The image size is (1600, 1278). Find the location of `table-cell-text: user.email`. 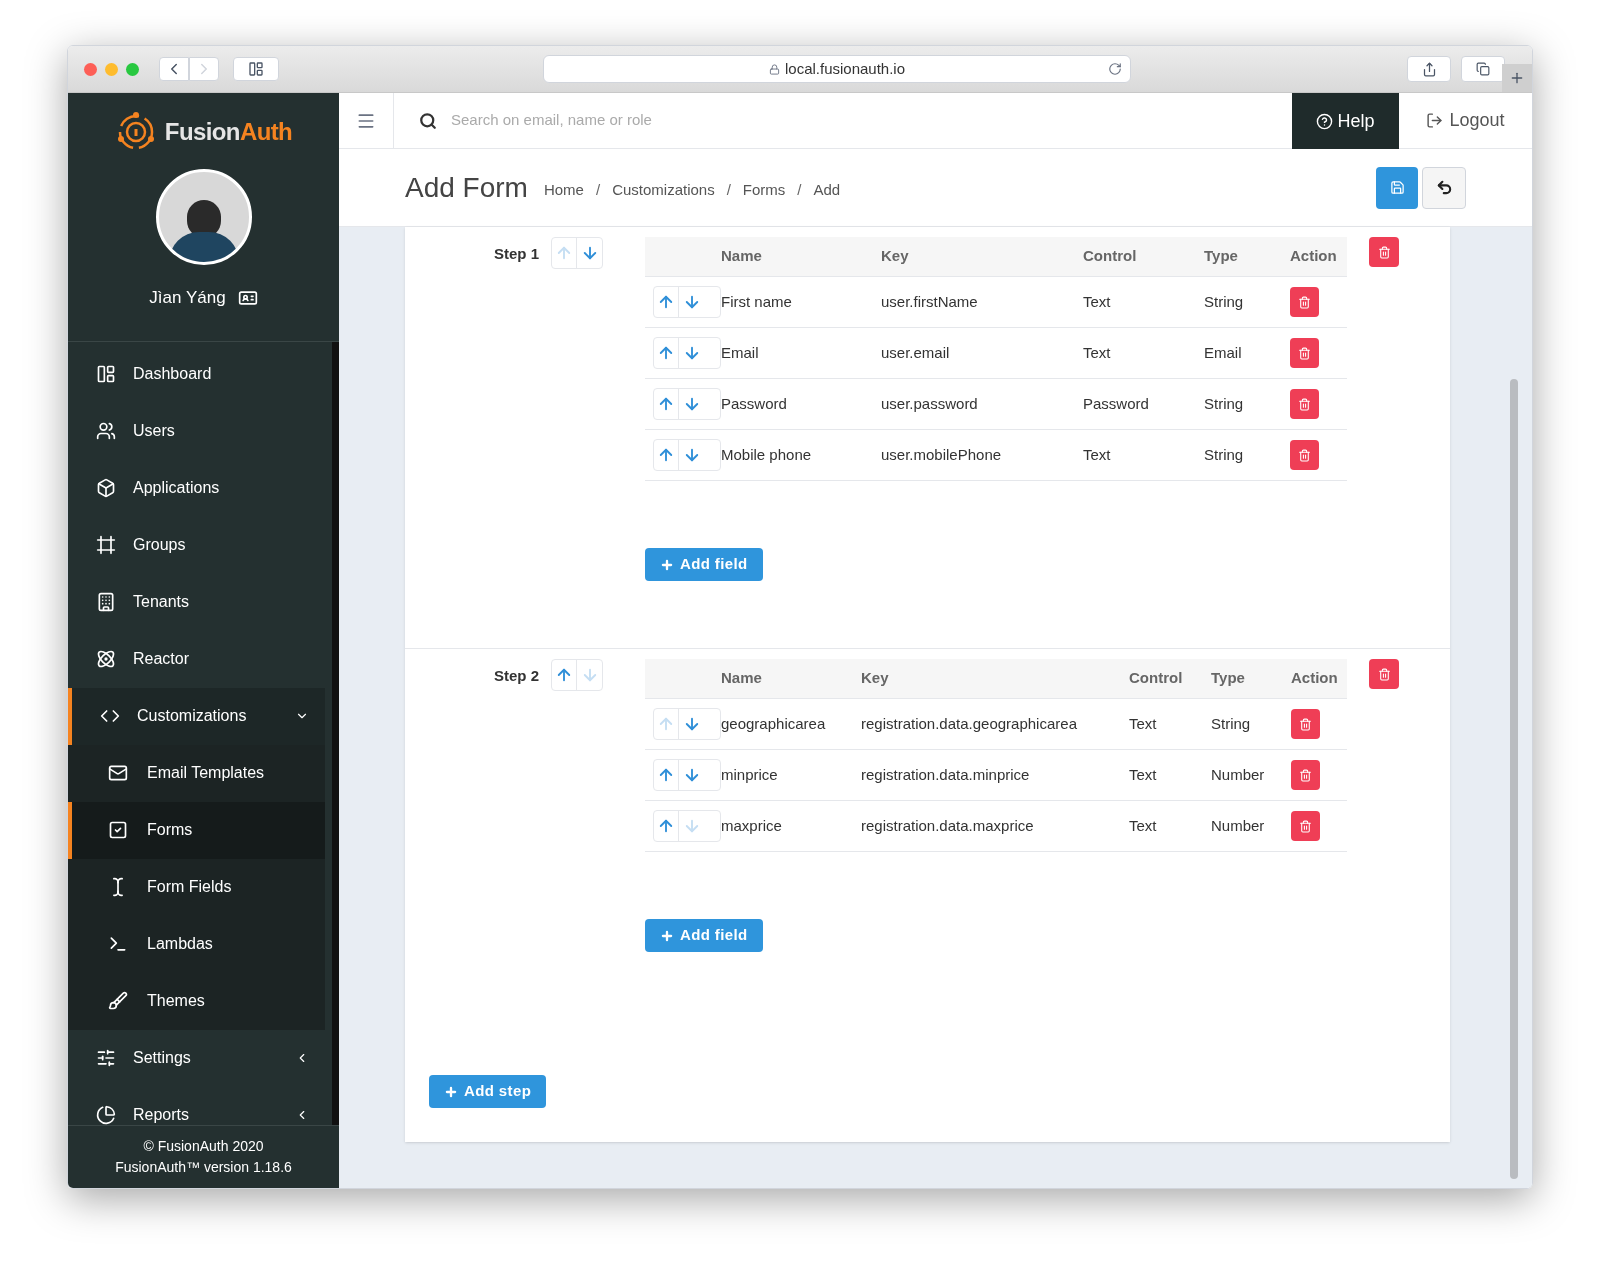

table-cell-text: user.email is located at coordinates (916, 352).